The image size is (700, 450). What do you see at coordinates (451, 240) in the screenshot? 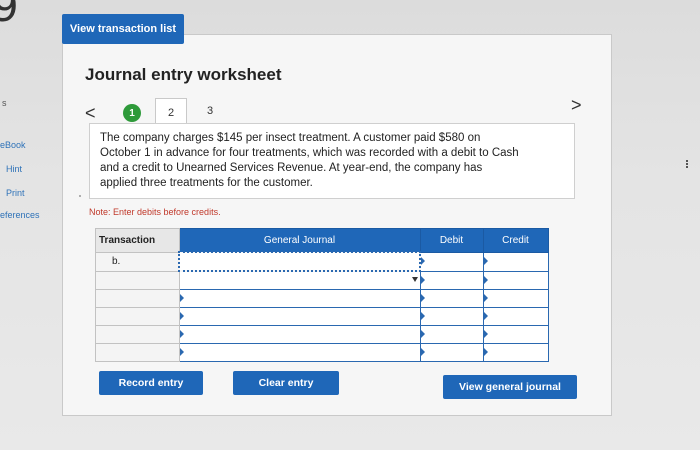
I see `header-debit: Debit` at bounding box center [451, 240].